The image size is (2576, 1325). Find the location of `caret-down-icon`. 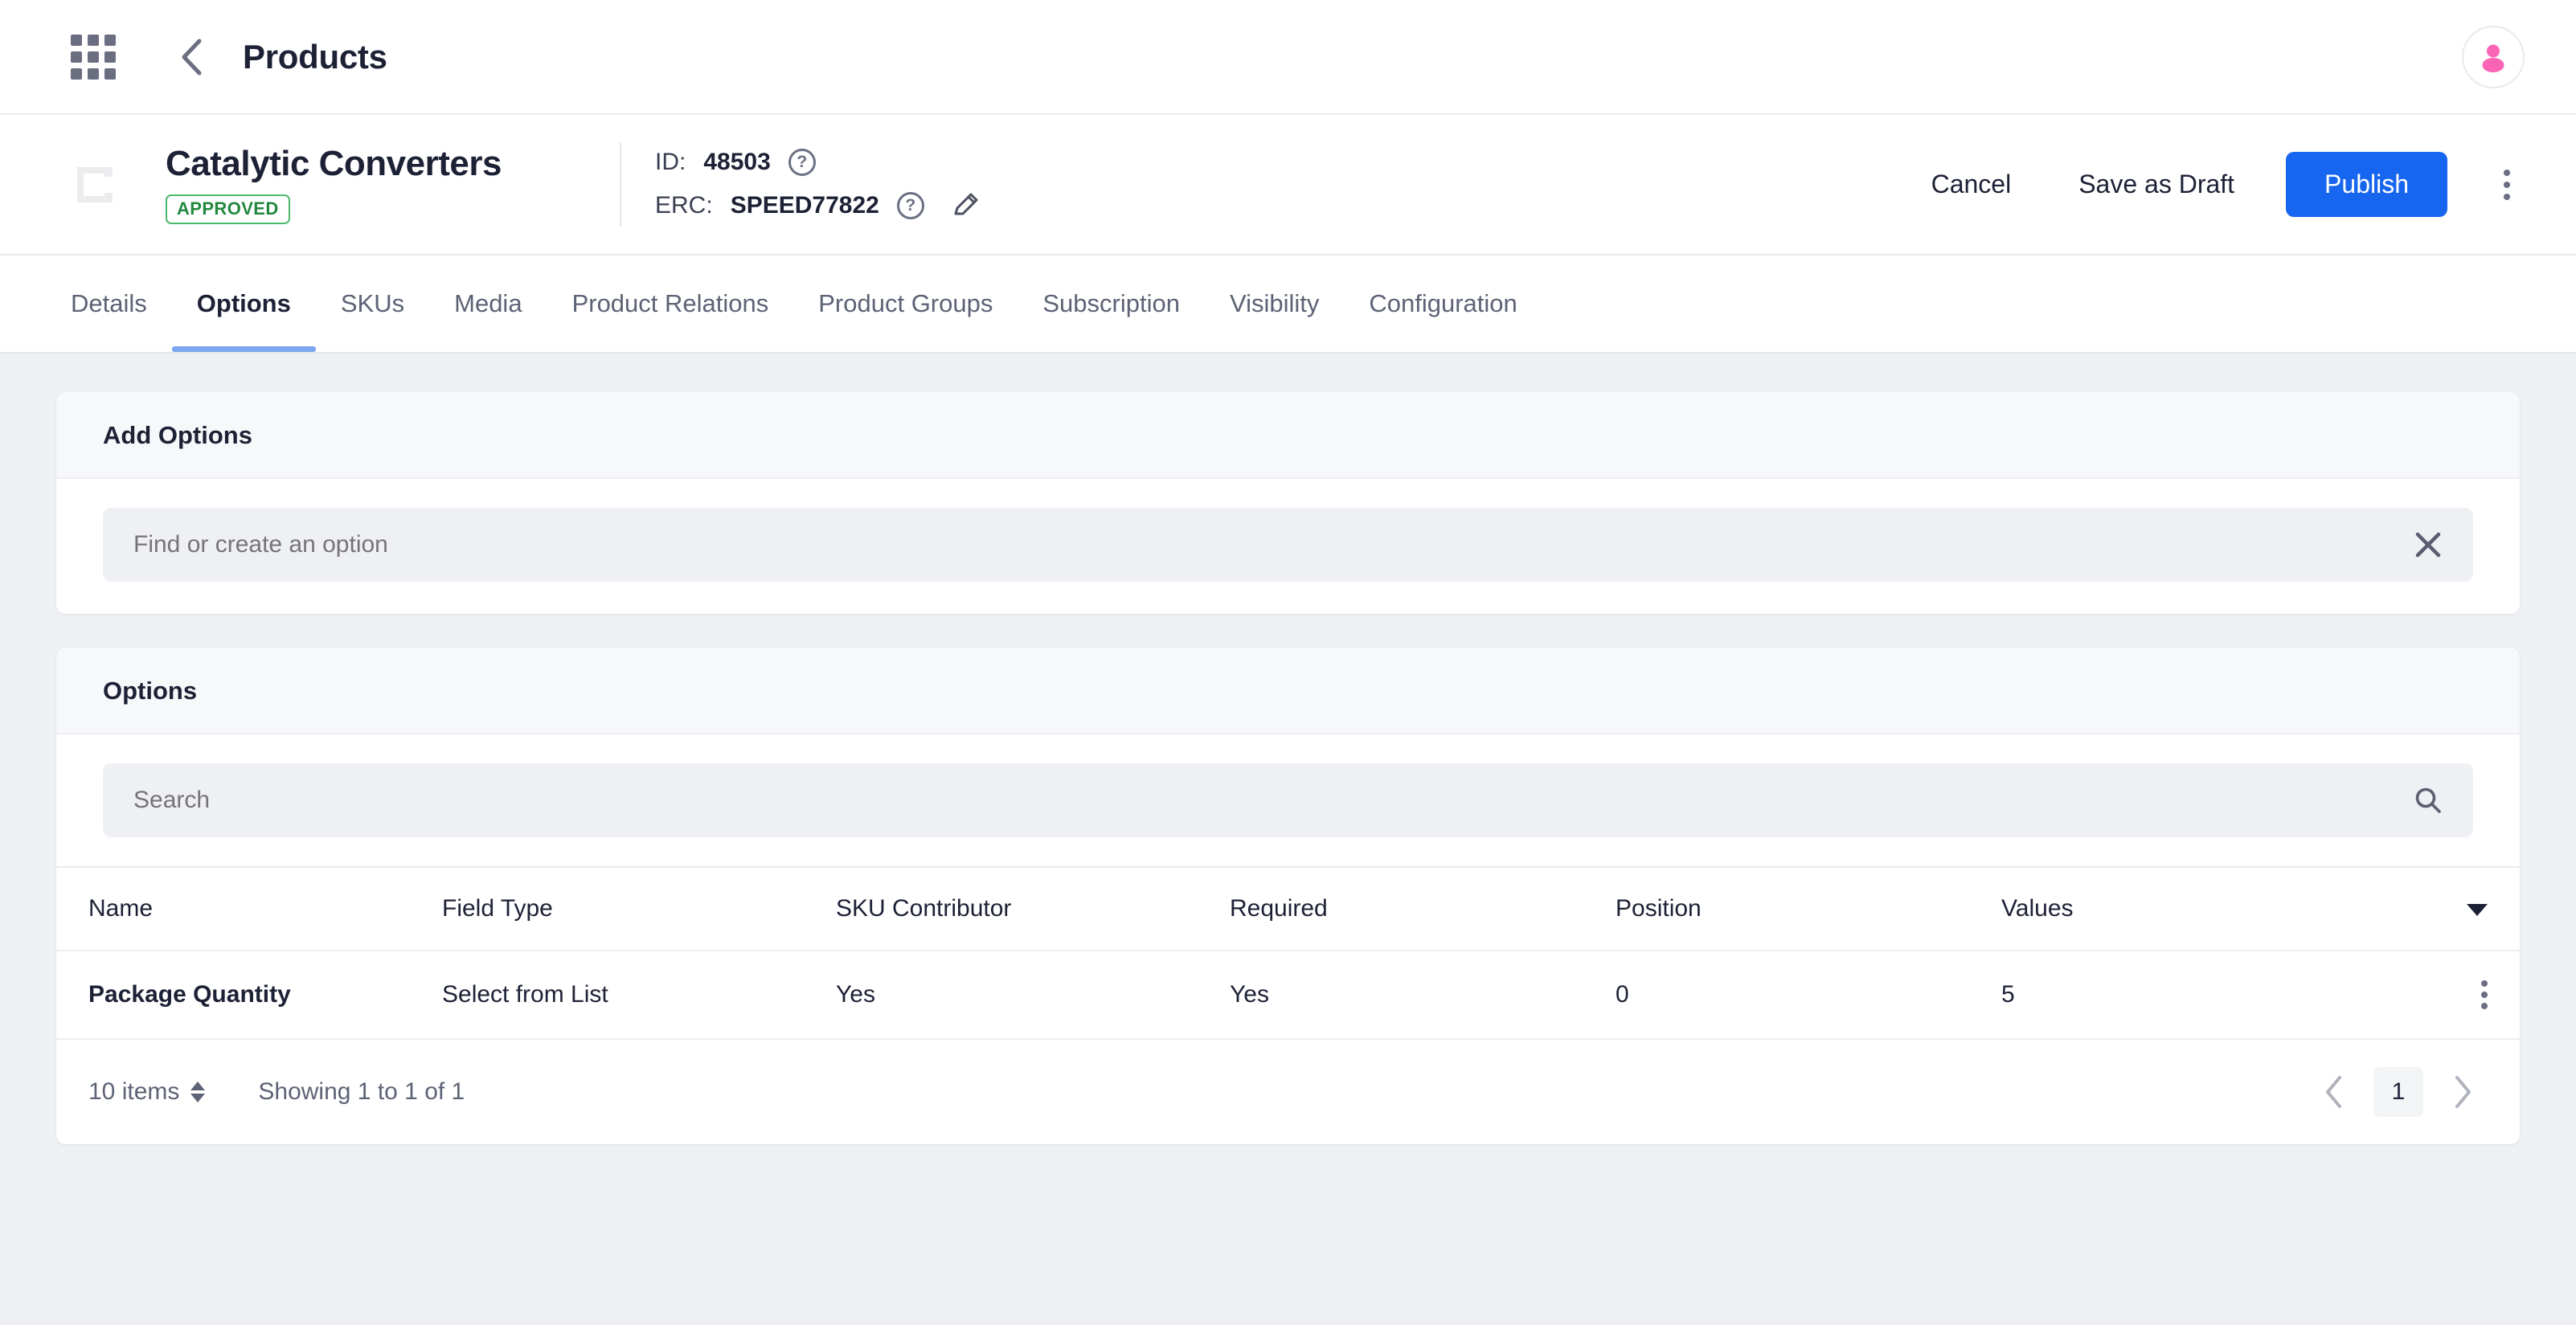

caret-down-icon is located at coordinates (2477, 910).